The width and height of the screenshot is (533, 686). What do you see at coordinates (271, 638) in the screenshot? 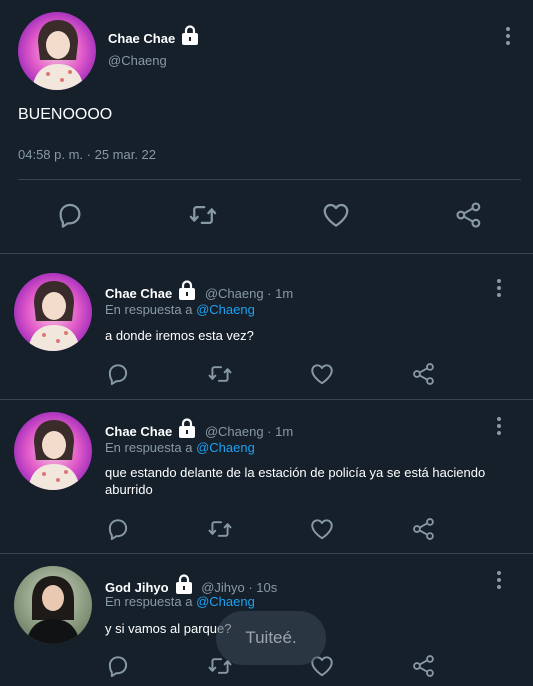
I see `toast-notification: Tuiteé.` at bounding box center [271, 638].